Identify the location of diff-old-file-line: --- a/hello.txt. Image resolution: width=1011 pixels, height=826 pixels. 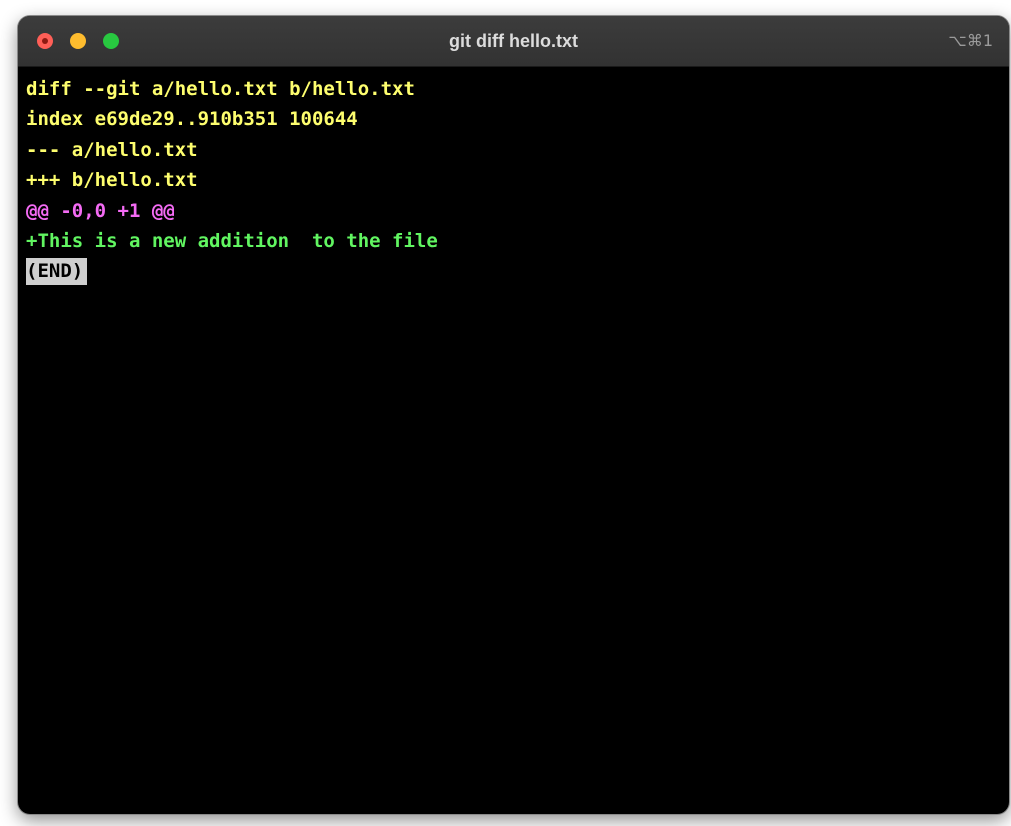
(112, 149).